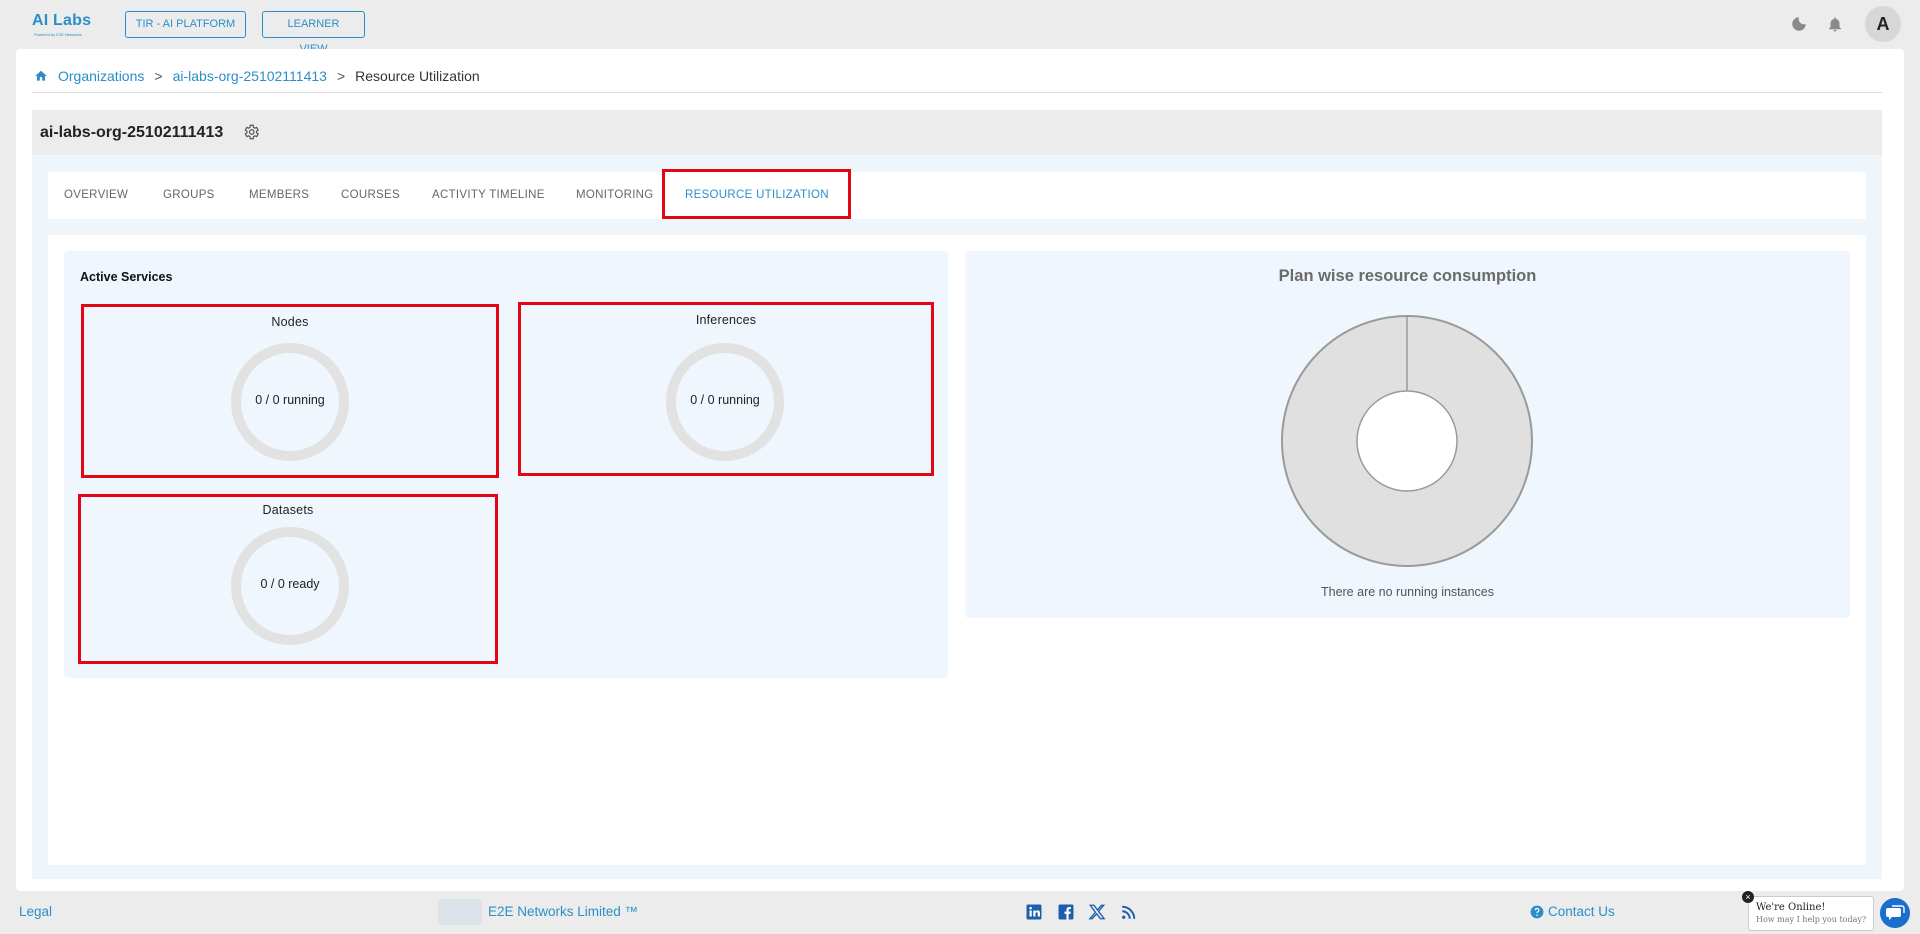 Image resolution: width=1920 pixels, height=934 pixels. I want to click on datasets-card: Datasets 0 / 0 ready, so click(288, 579).